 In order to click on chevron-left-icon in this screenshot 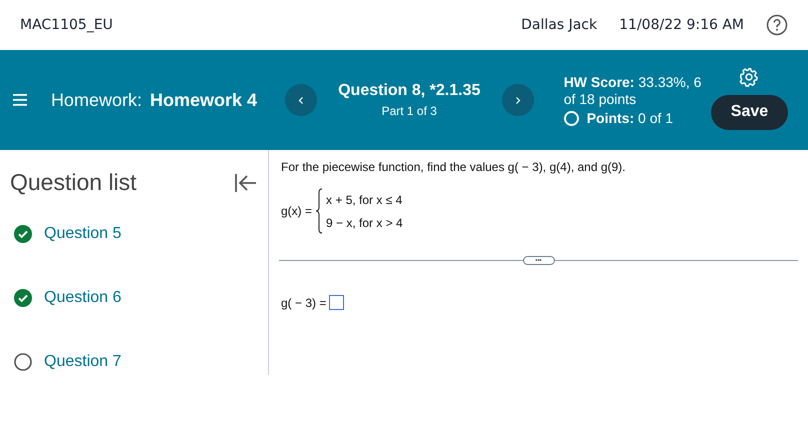, I will do `click(301, 100)`.